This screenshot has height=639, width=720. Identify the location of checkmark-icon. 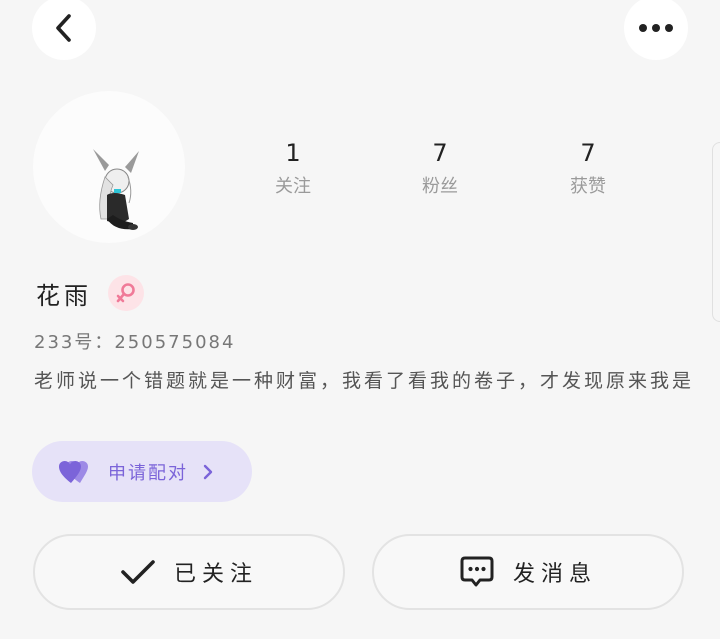
(138, 572).